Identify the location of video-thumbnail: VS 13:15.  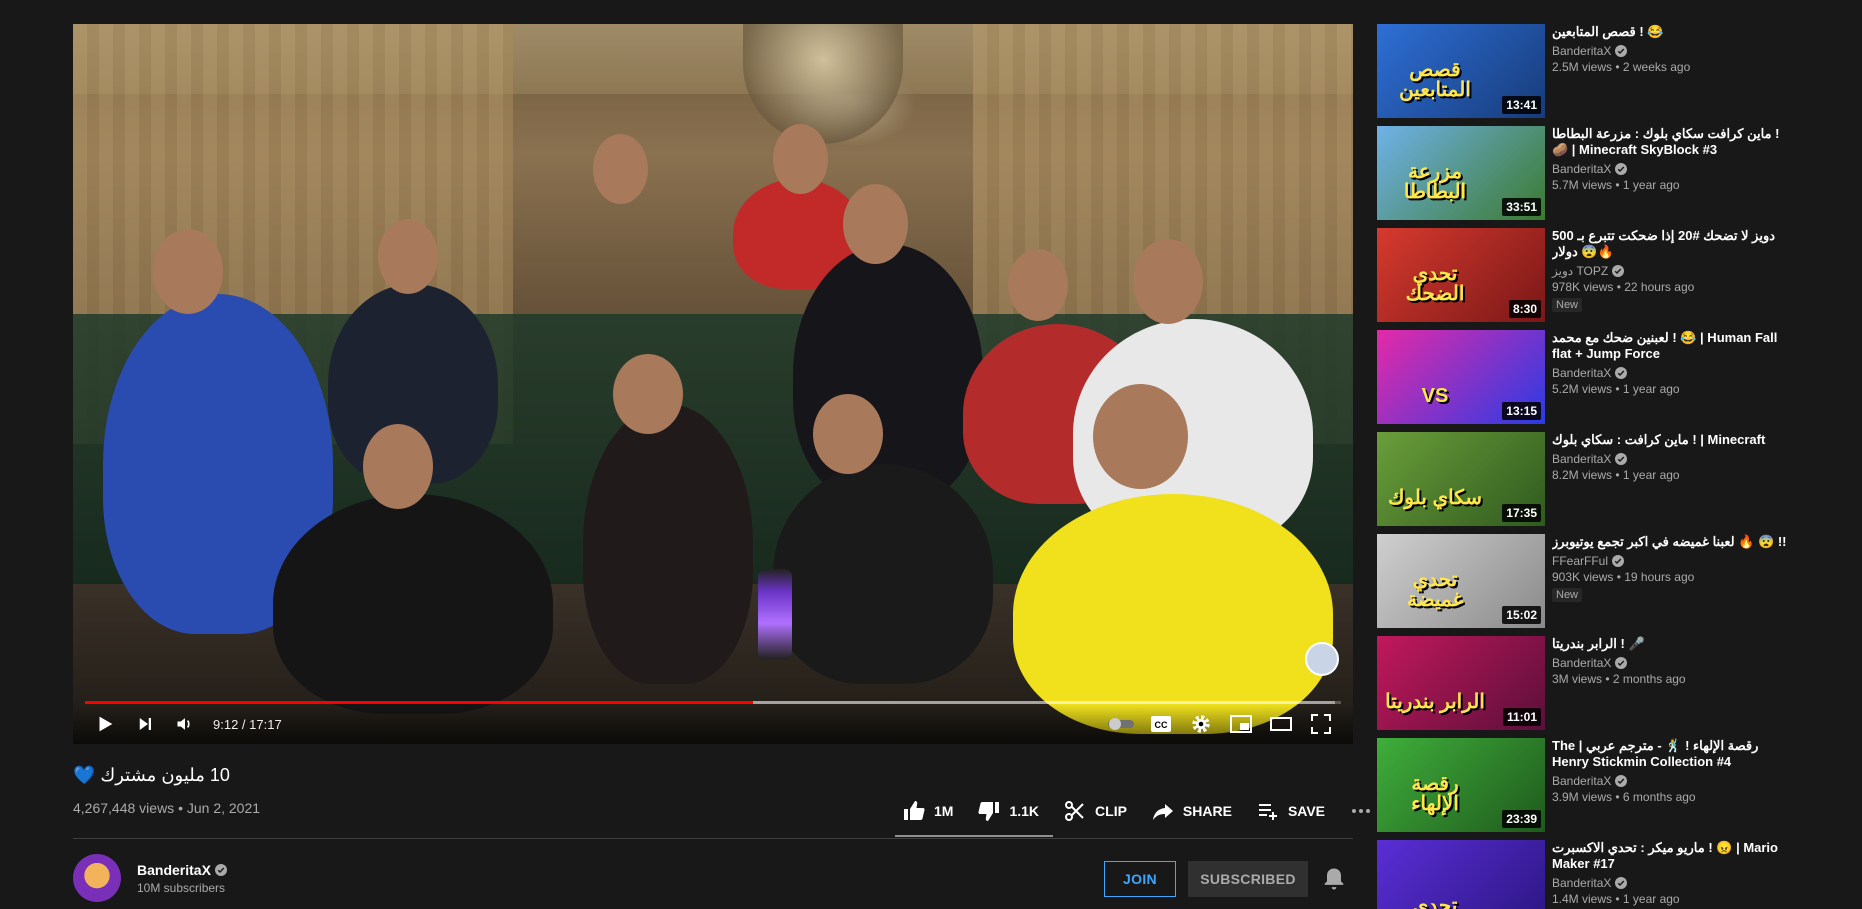
(1461, 377).